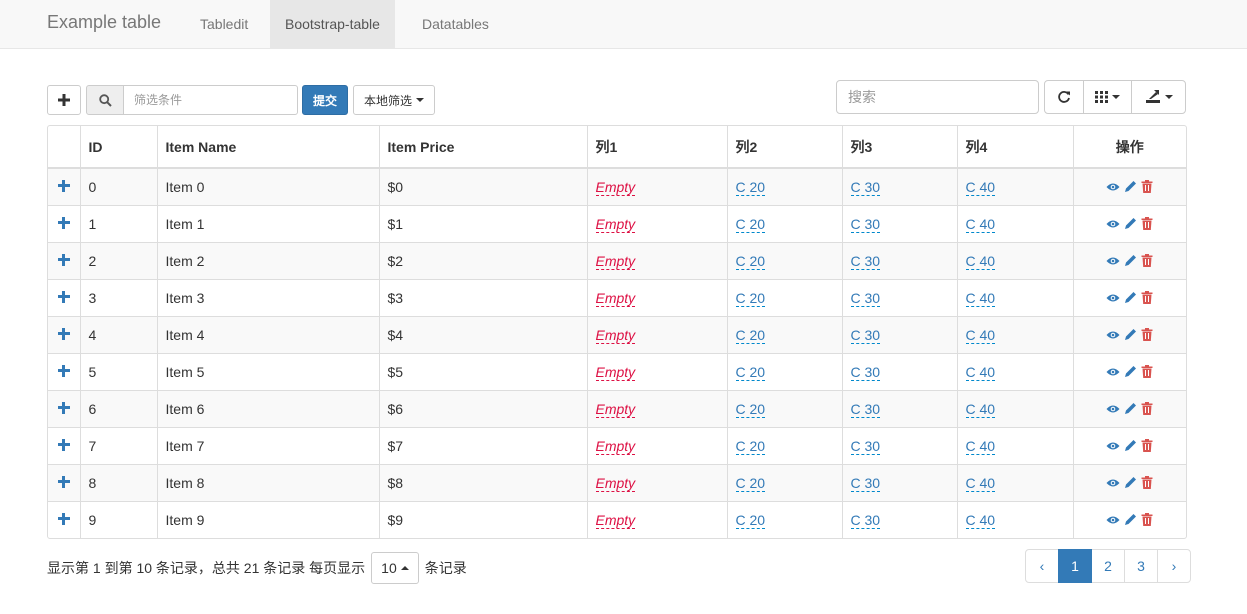 The width and height of the screenshot is (1247, 614). Describe the element at coordinates (395, 568) in the screenshot. I see `page-size-dropdown: 10` at that location.